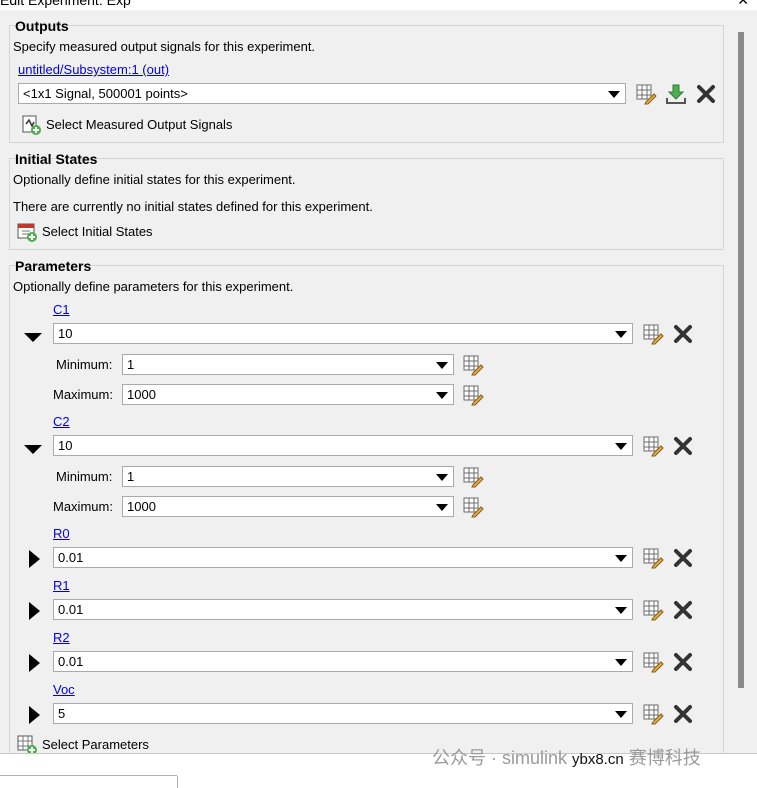 The width and height of the screenshot is (757, 788). I want to click on close-icon: ✕, so click(743, 4).